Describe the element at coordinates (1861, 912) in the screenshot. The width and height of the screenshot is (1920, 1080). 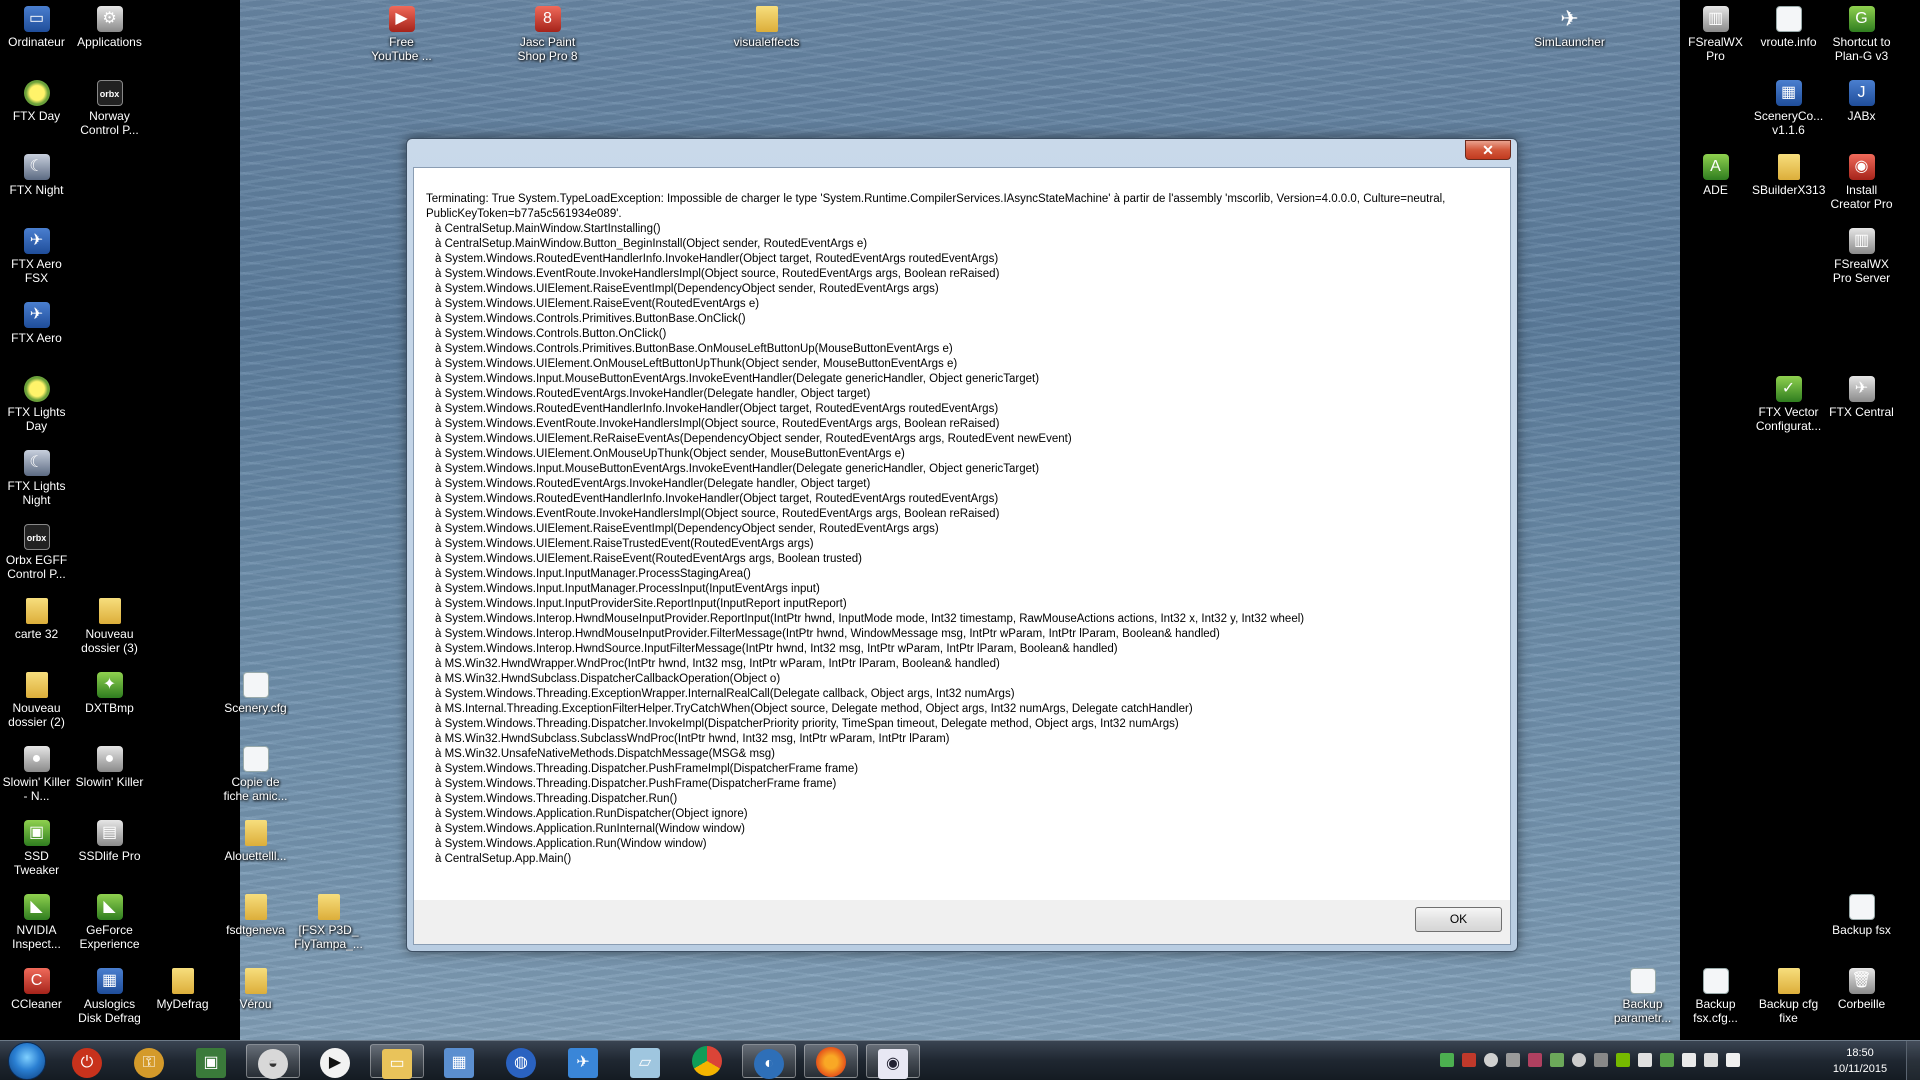
I see `desktop-icon-backup-fsx: Backup fsx` at that location.